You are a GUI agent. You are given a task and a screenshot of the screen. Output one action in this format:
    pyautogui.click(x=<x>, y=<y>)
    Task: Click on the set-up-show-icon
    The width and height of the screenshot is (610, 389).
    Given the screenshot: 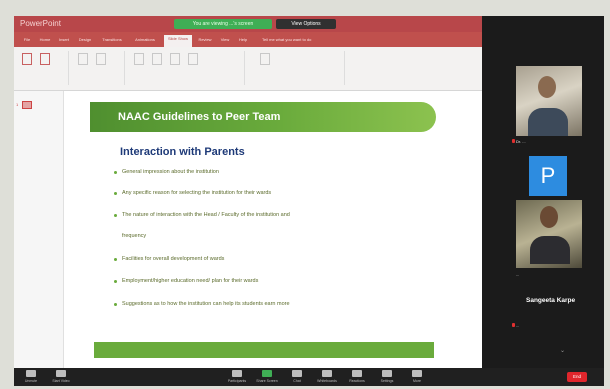 What is the action you would take?
    pyautogui.click(x=139, y=59)
    